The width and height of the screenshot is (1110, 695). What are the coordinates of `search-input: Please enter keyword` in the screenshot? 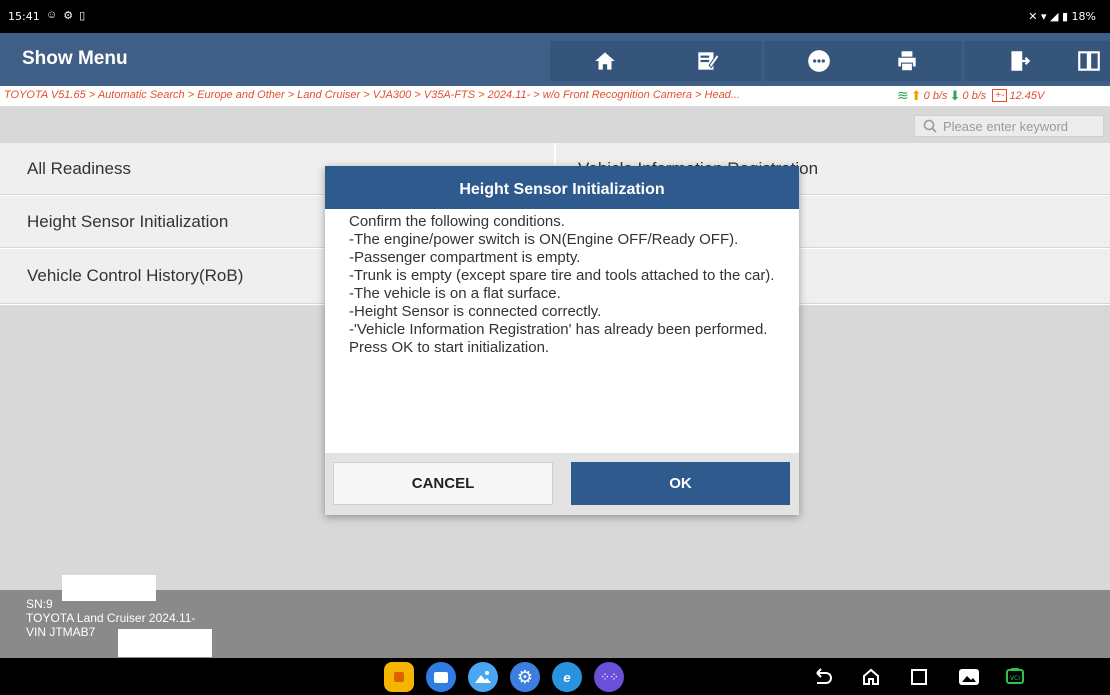 It's located at (1009, 126).